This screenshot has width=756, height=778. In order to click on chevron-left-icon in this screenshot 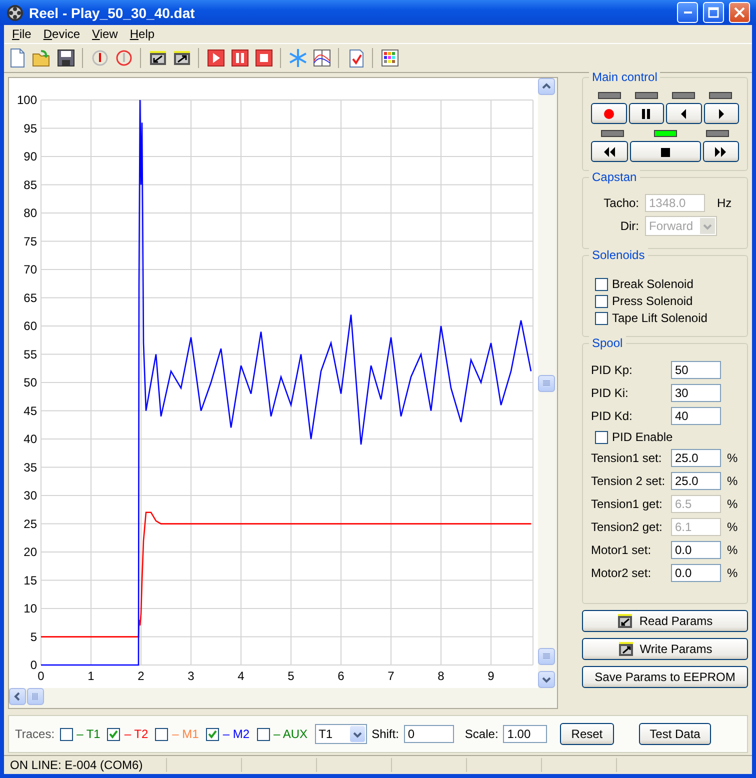, I will do `click(17, 696)`.